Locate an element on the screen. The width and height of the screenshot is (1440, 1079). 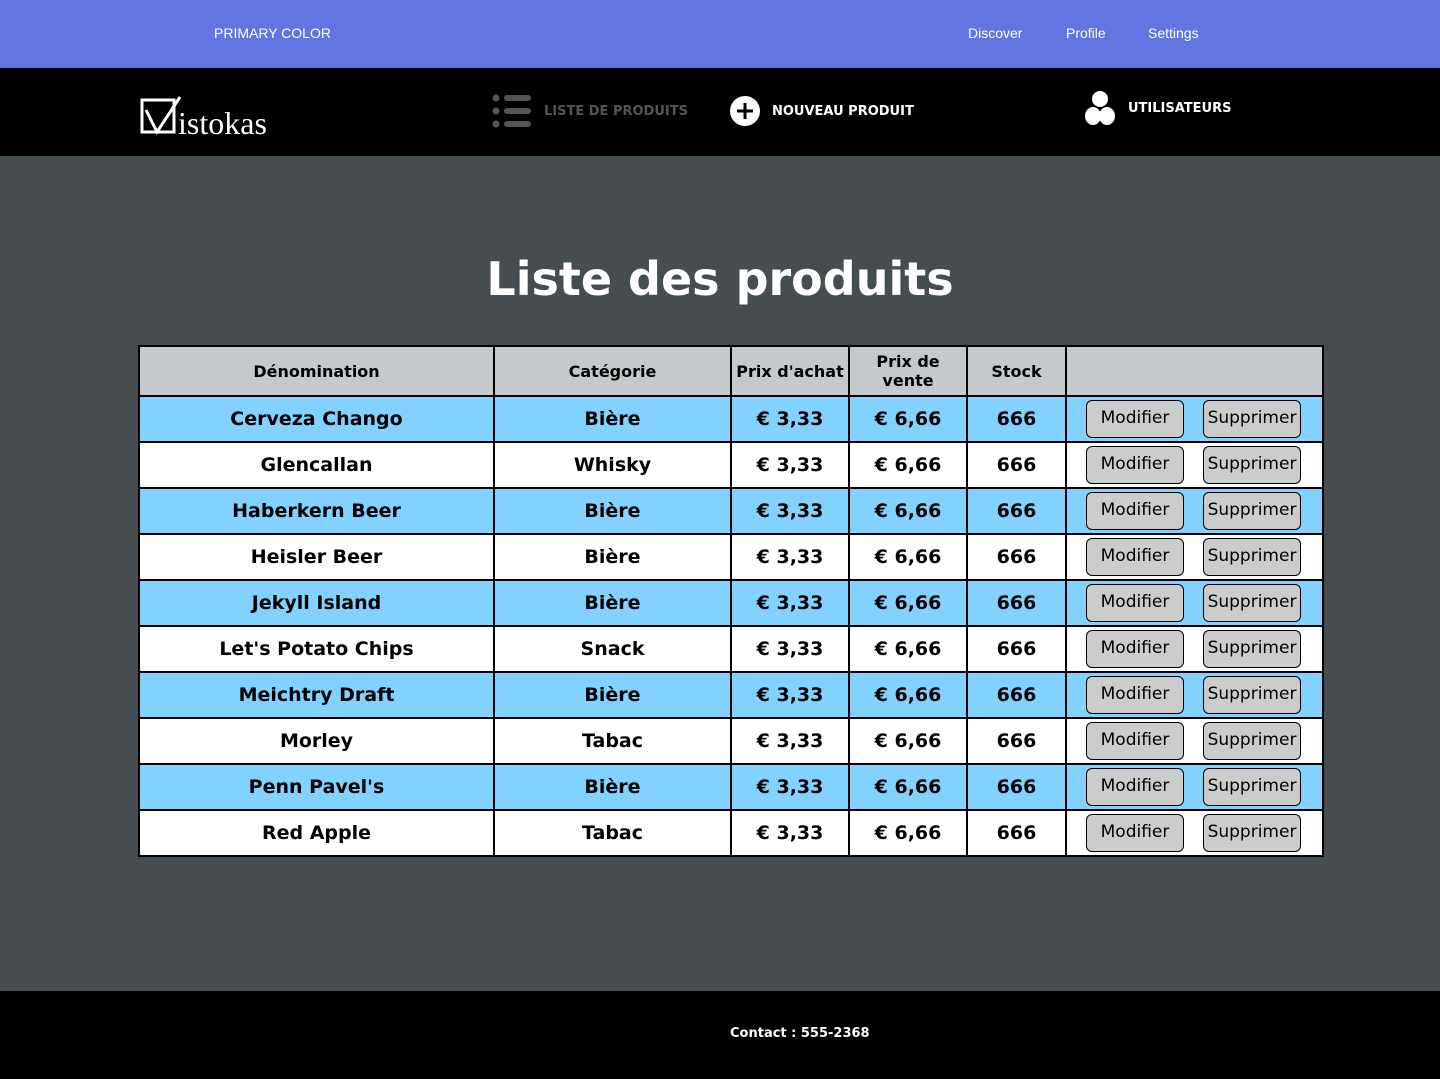
column-header-actions is located at coordinates (1194, 371).